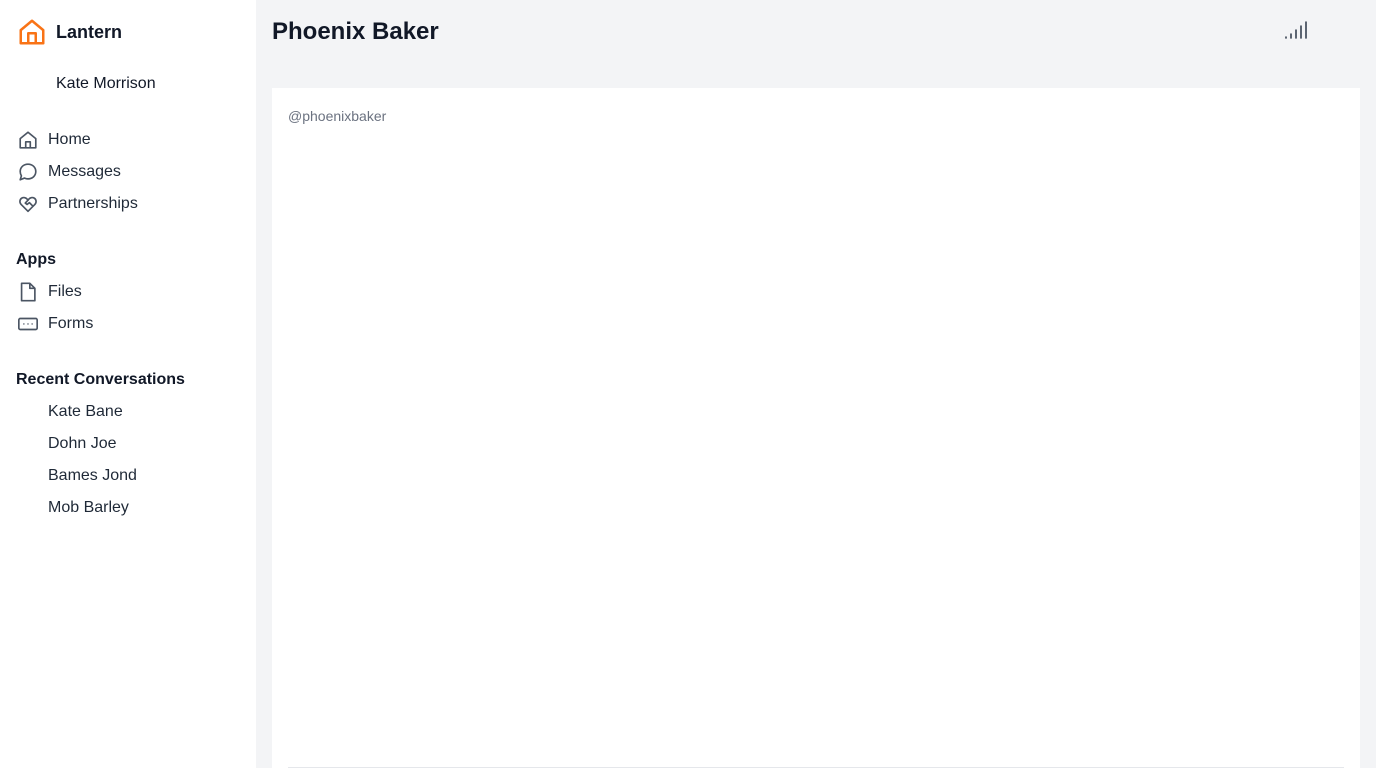 The height and width of the screenshot is (768, 1376). Describe the element at coordinates (128, 84) in the screenshot. I see `current-user-name: Kate Morrison` at that location.